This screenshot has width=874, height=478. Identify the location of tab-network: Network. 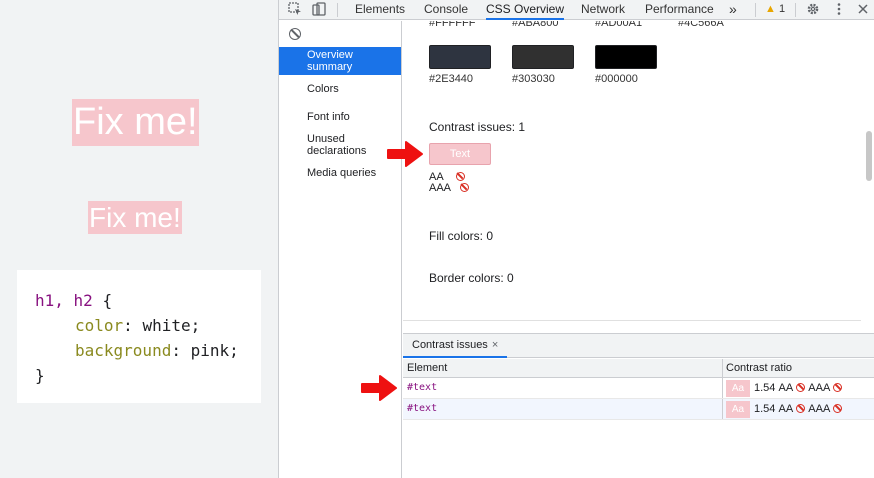
(603, 10).